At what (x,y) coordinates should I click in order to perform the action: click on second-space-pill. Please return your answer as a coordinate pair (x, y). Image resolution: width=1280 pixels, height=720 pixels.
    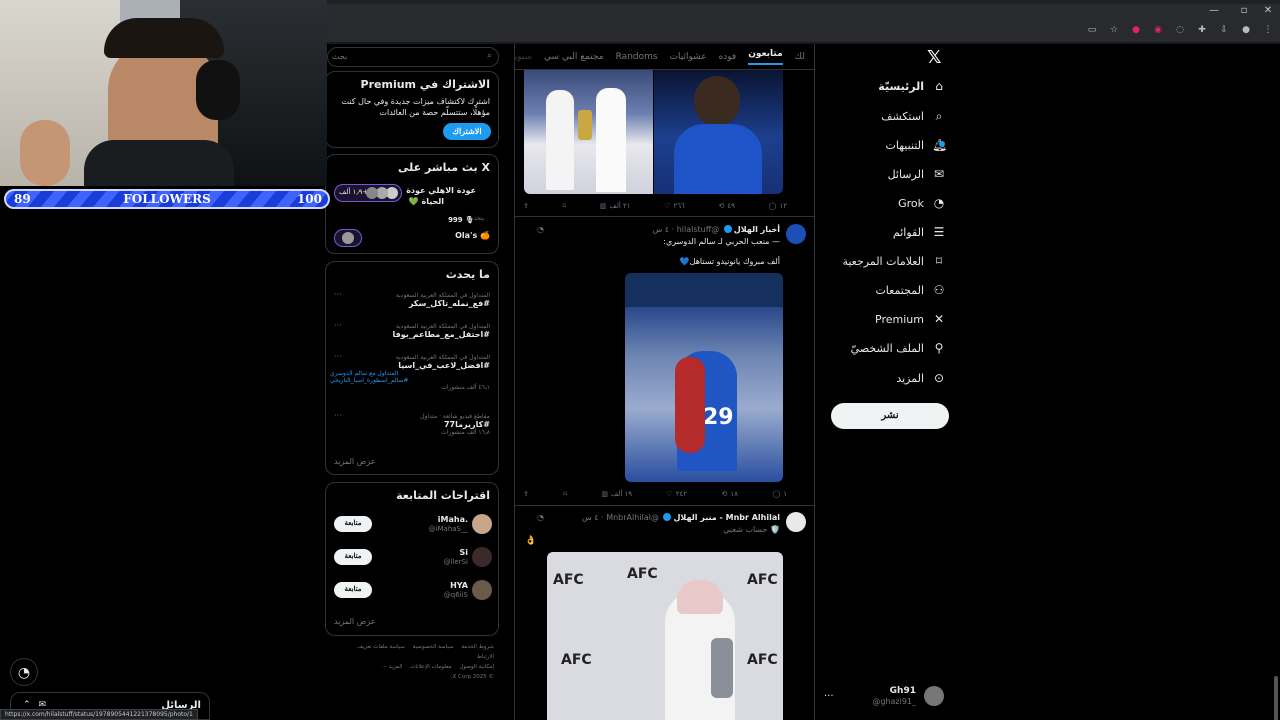
    Looking at the image, I should click on (348, 238).